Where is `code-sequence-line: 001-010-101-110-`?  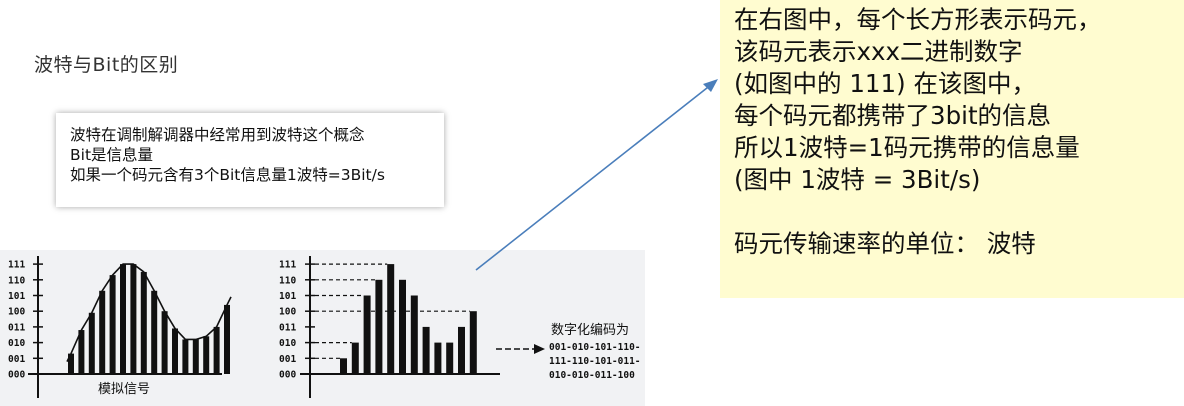
code-sequence-line: 001-010-101-110- is located at coordinates (595, 347).